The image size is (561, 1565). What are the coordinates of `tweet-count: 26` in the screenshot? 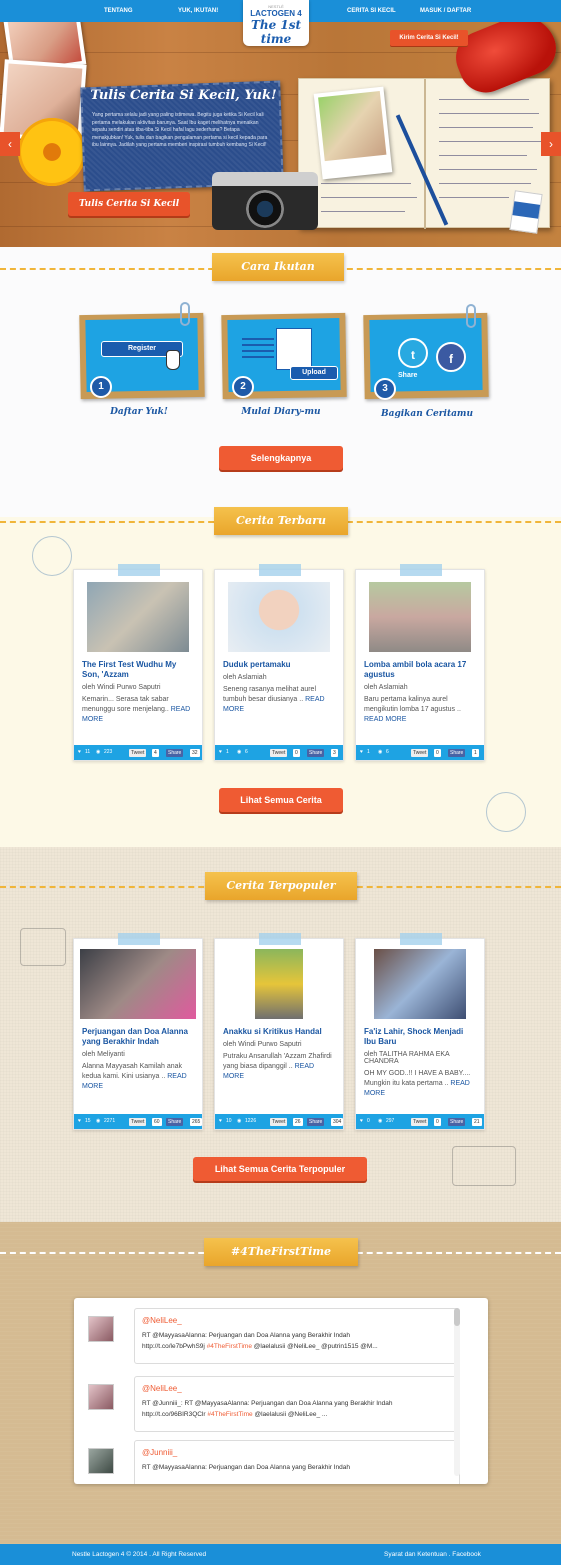 It's located at (298, 1122).